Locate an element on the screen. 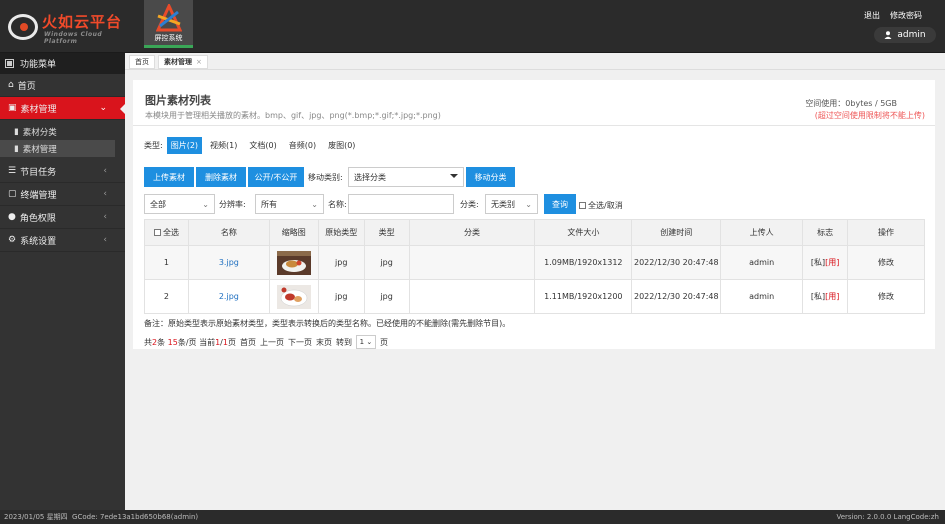 This screenshot has height=524, width=945. upload-button: 上传素材 is located at coordinates (169, 177).